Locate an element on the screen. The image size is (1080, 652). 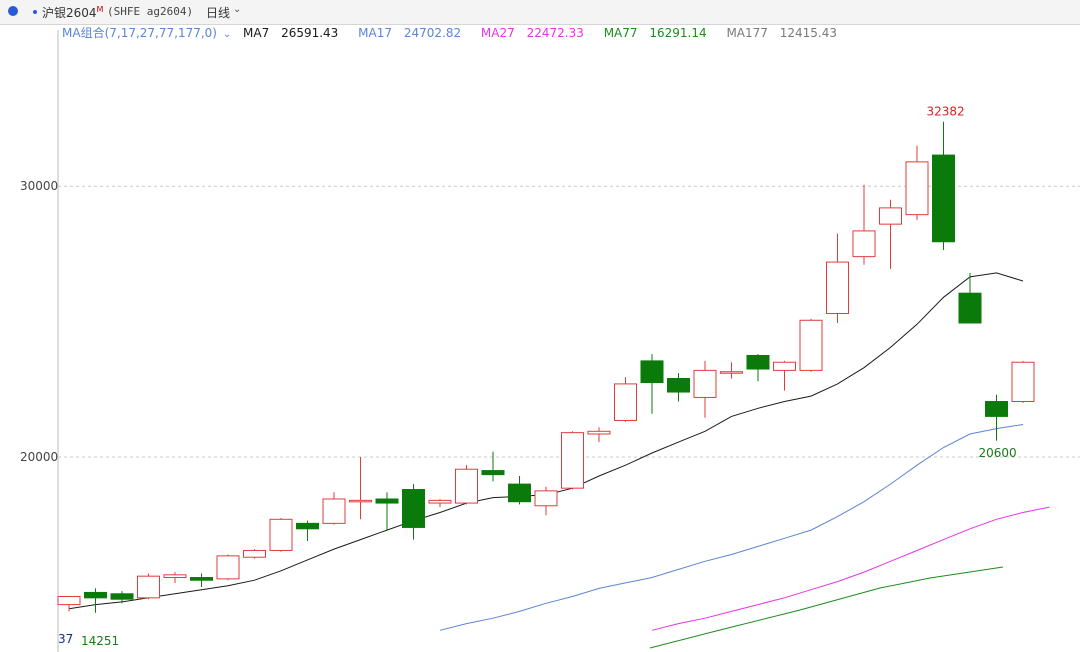
bottom-partial-label: 37 is located at coordinates (65, 639).